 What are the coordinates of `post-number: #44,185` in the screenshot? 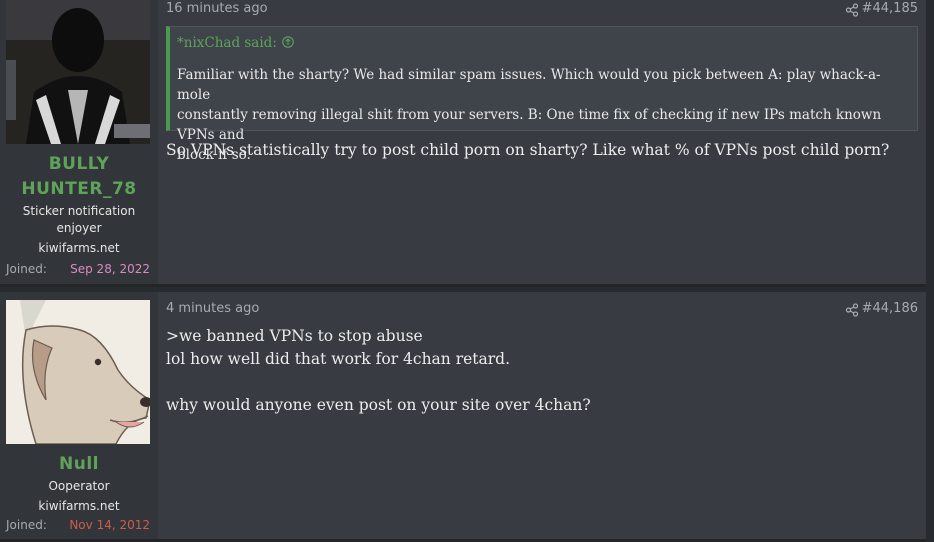 It's located at (890, 9).